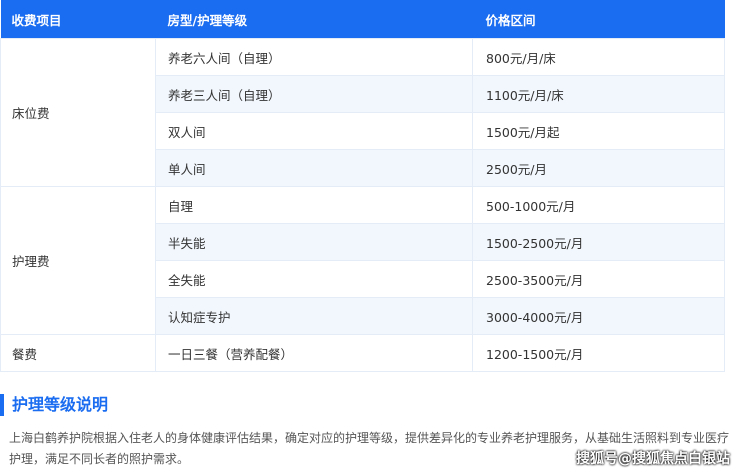 The image size is (740, 474). Describe the element at coordinates (54, 405) in the screenshot. I see `section-title: 护理等级说明` at that location.